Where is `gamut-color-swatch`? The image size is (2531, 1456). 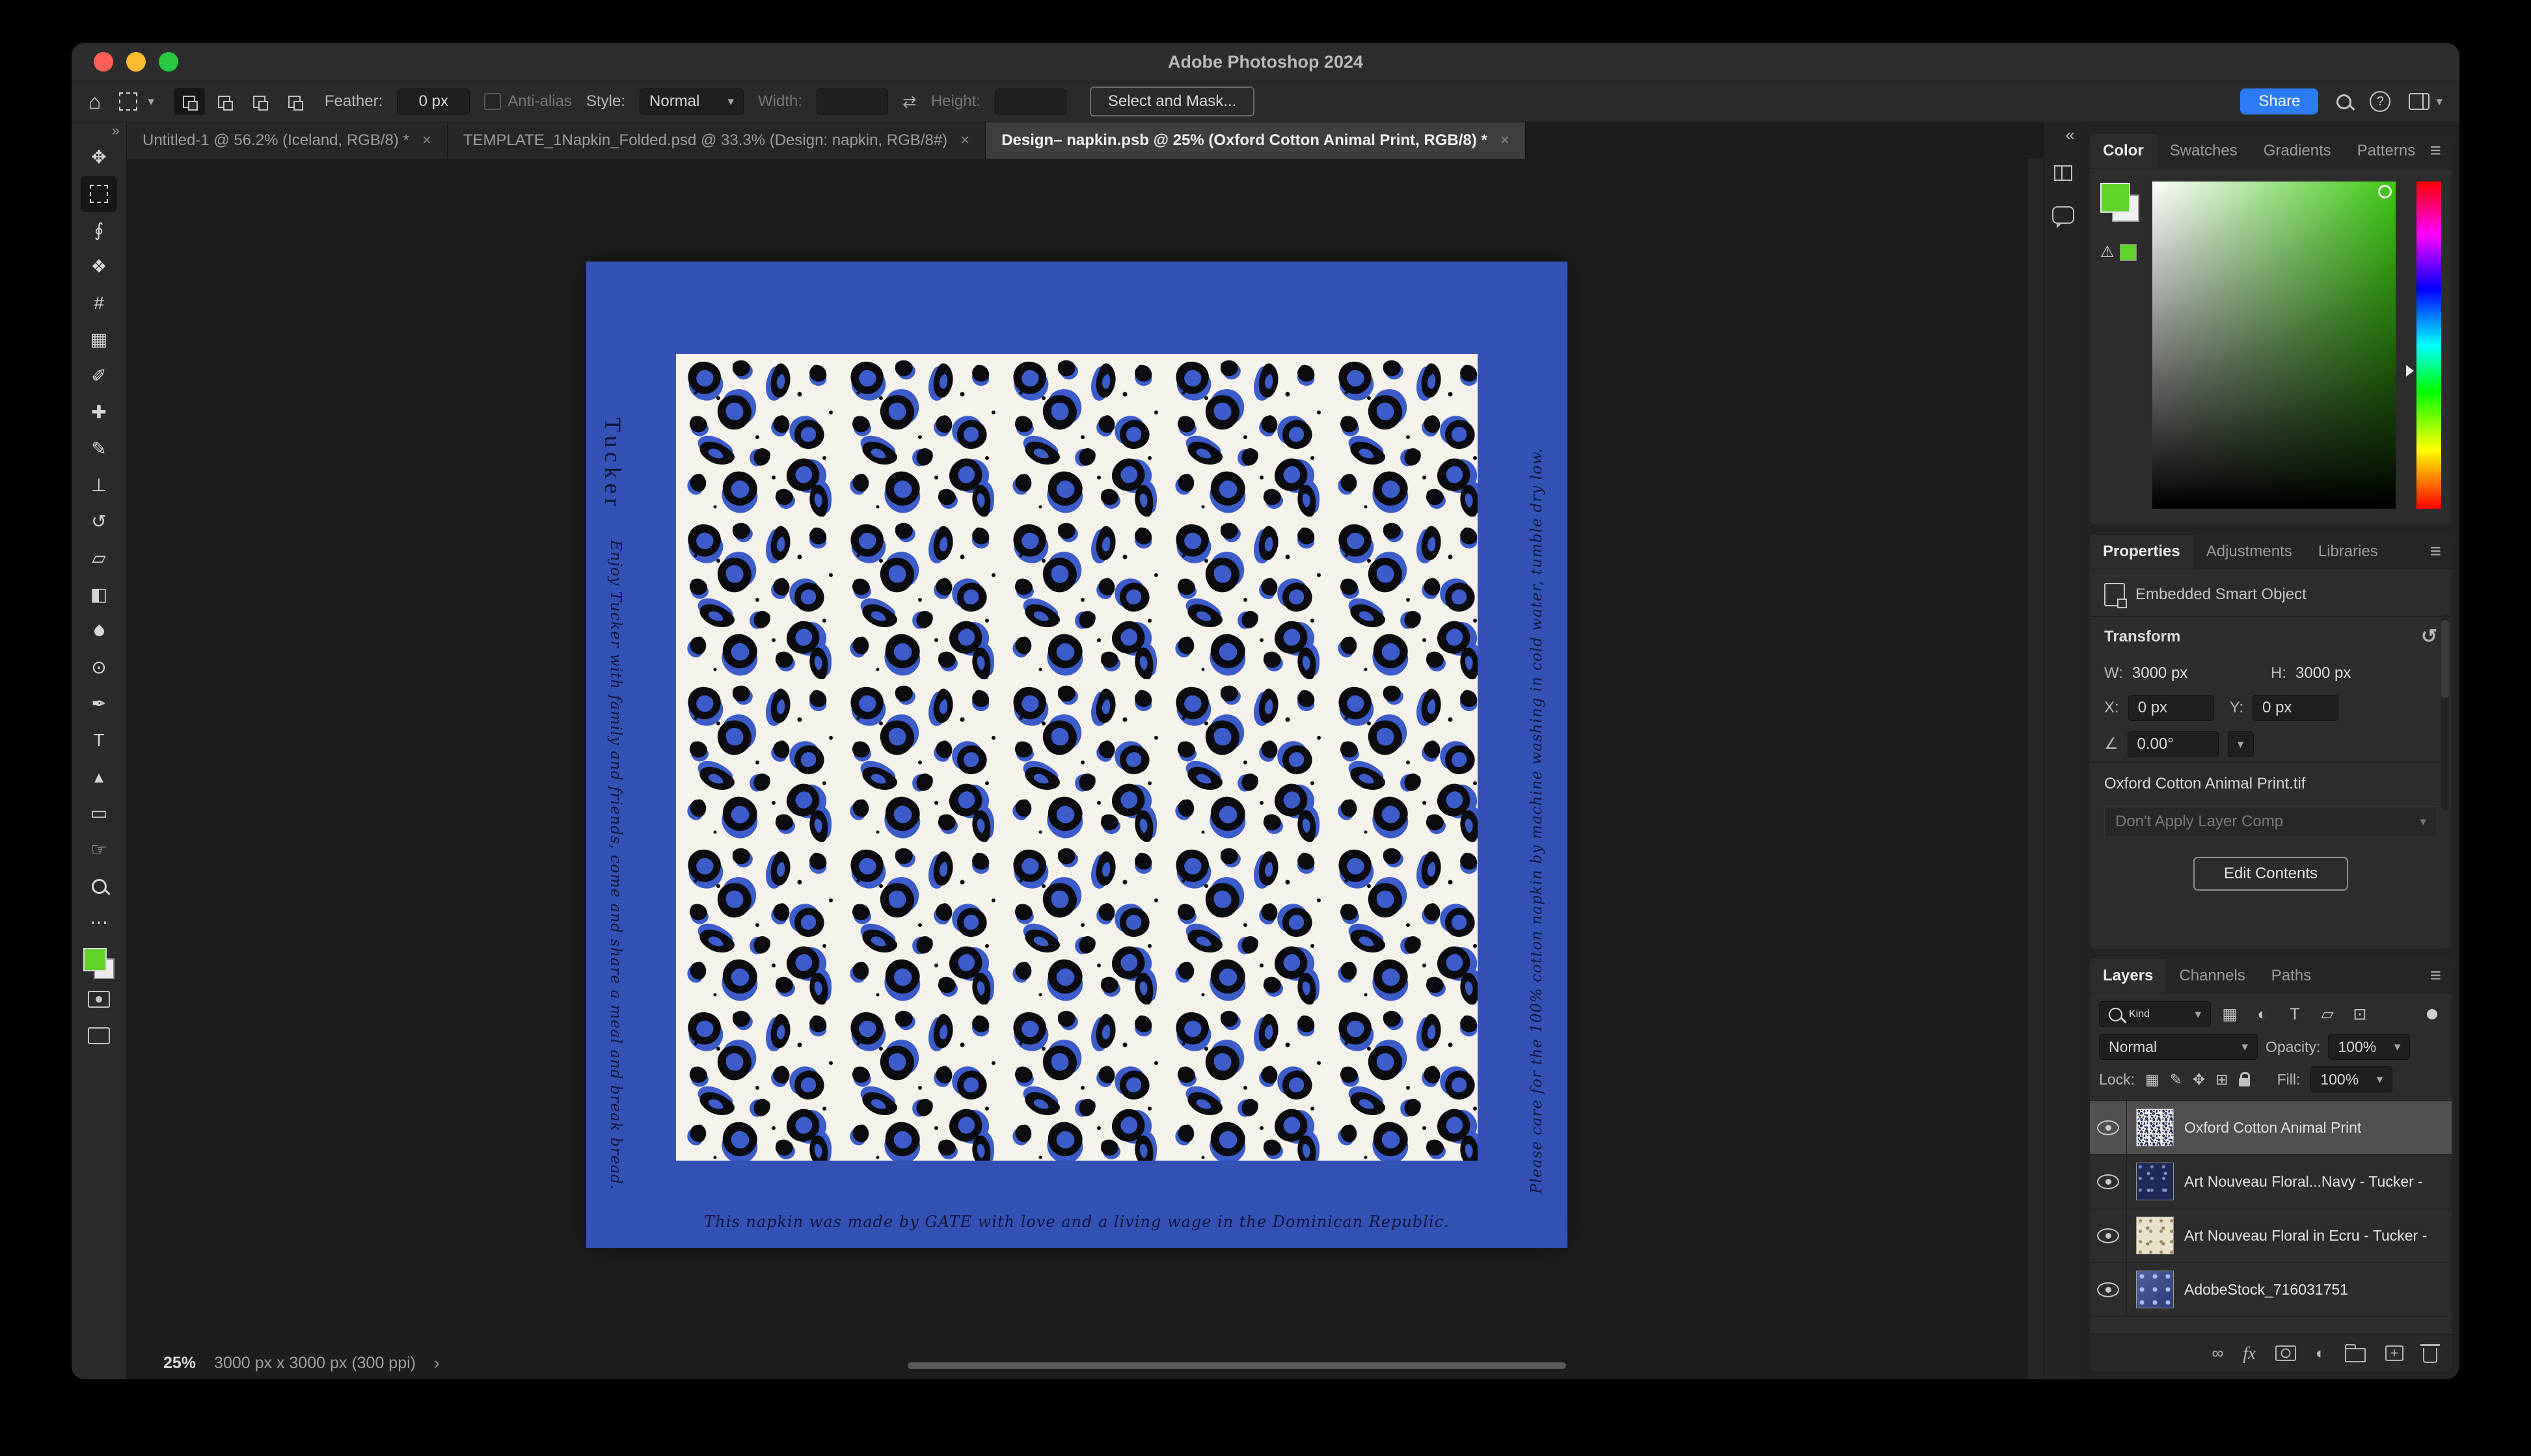
gamut-color-swatch is located at coordinates (2128, 252).